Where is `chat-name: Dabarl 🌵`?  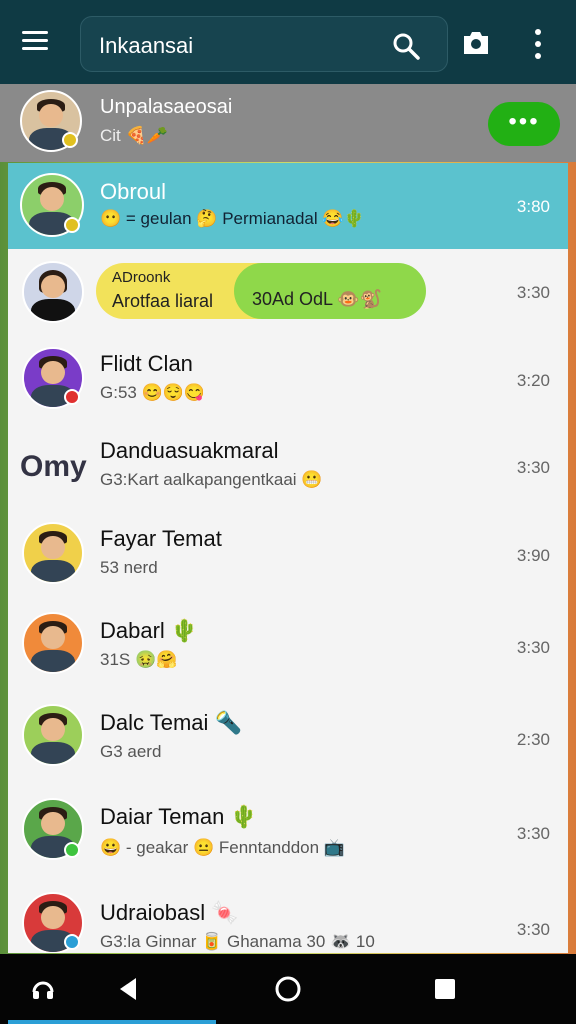
chat-name: Dabarl 🌵 is located at coordinates (149, 630).